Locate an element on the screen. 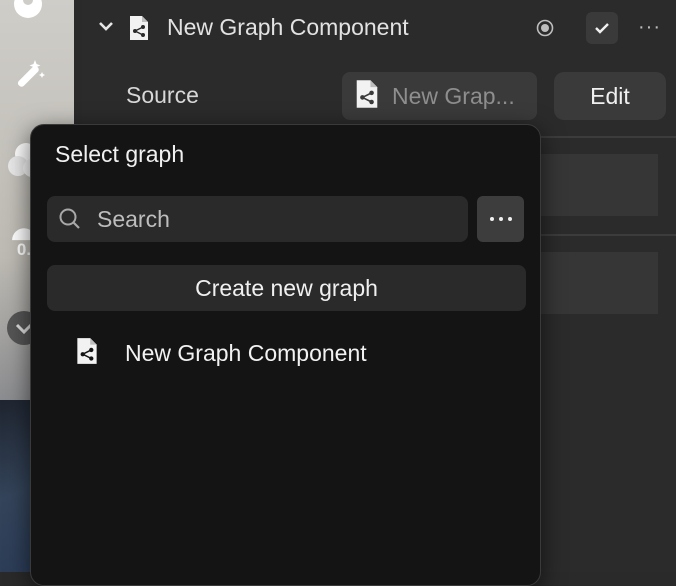 This screenshot has width=676, height=586. radio-icon is located at coordinates (545, 28).